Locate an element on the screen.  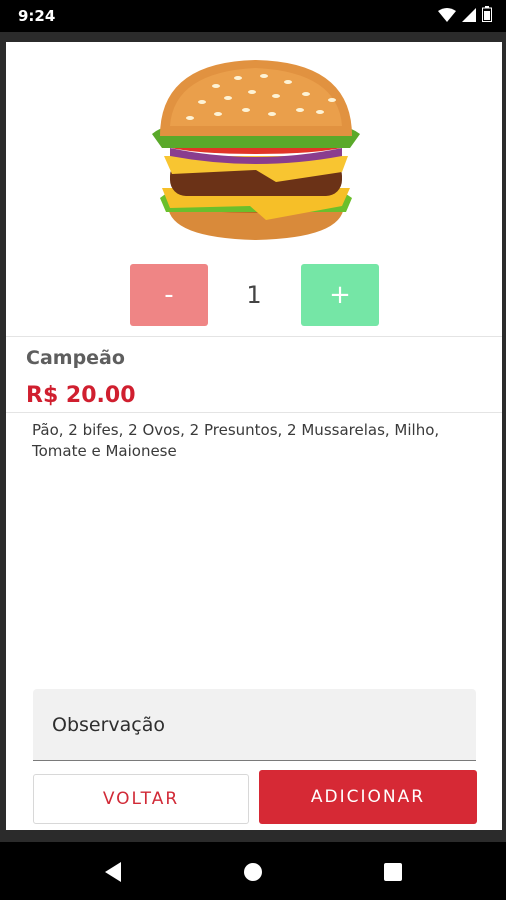
add-button: ADICIONAR is located at coordinates (368, 797).